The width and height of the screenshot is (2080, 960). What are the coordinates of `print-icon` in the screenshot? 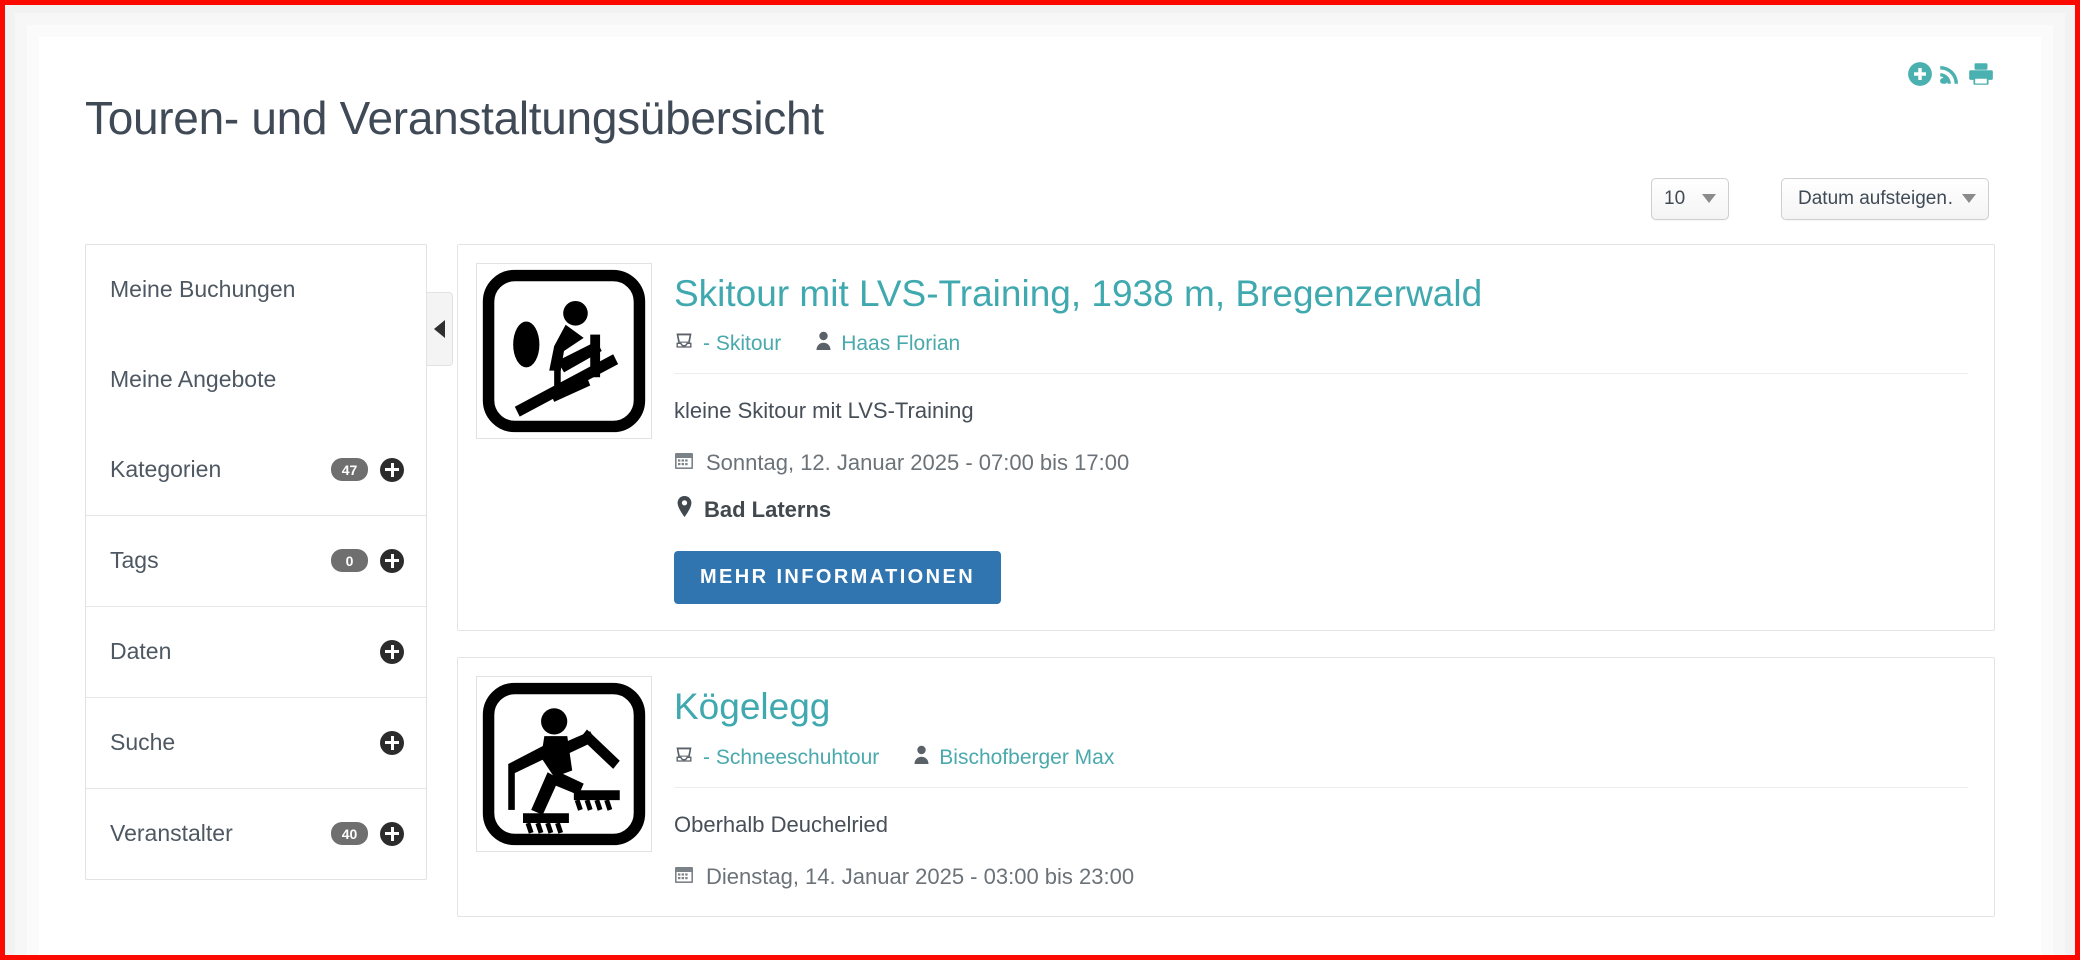 It's located at (1981, 74).